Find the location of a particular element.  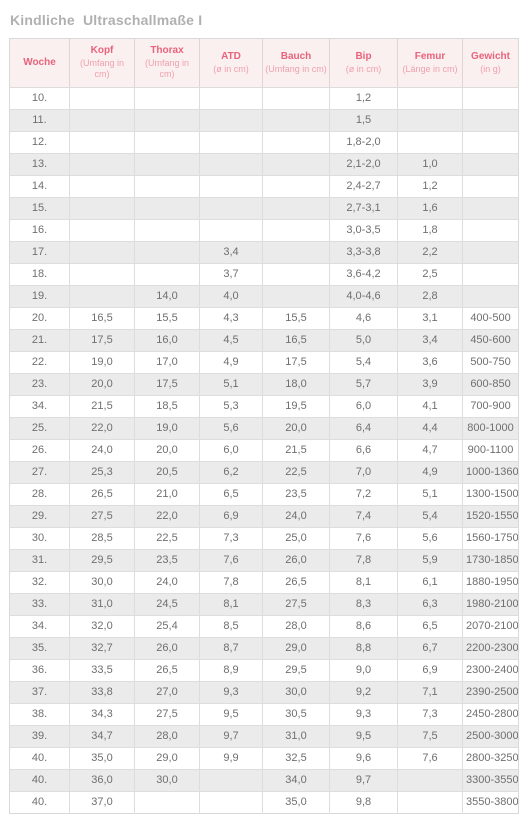

cell-atd: 6,0 is located at coordinates (231, 450).